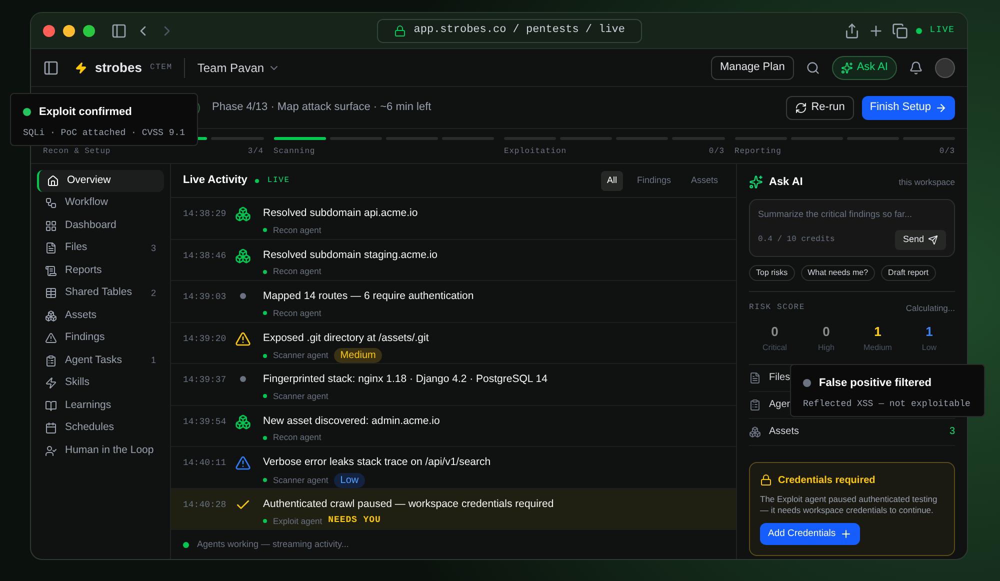  I want to click on credits-label: 0.4 / 10 credits, so click(796, 240).